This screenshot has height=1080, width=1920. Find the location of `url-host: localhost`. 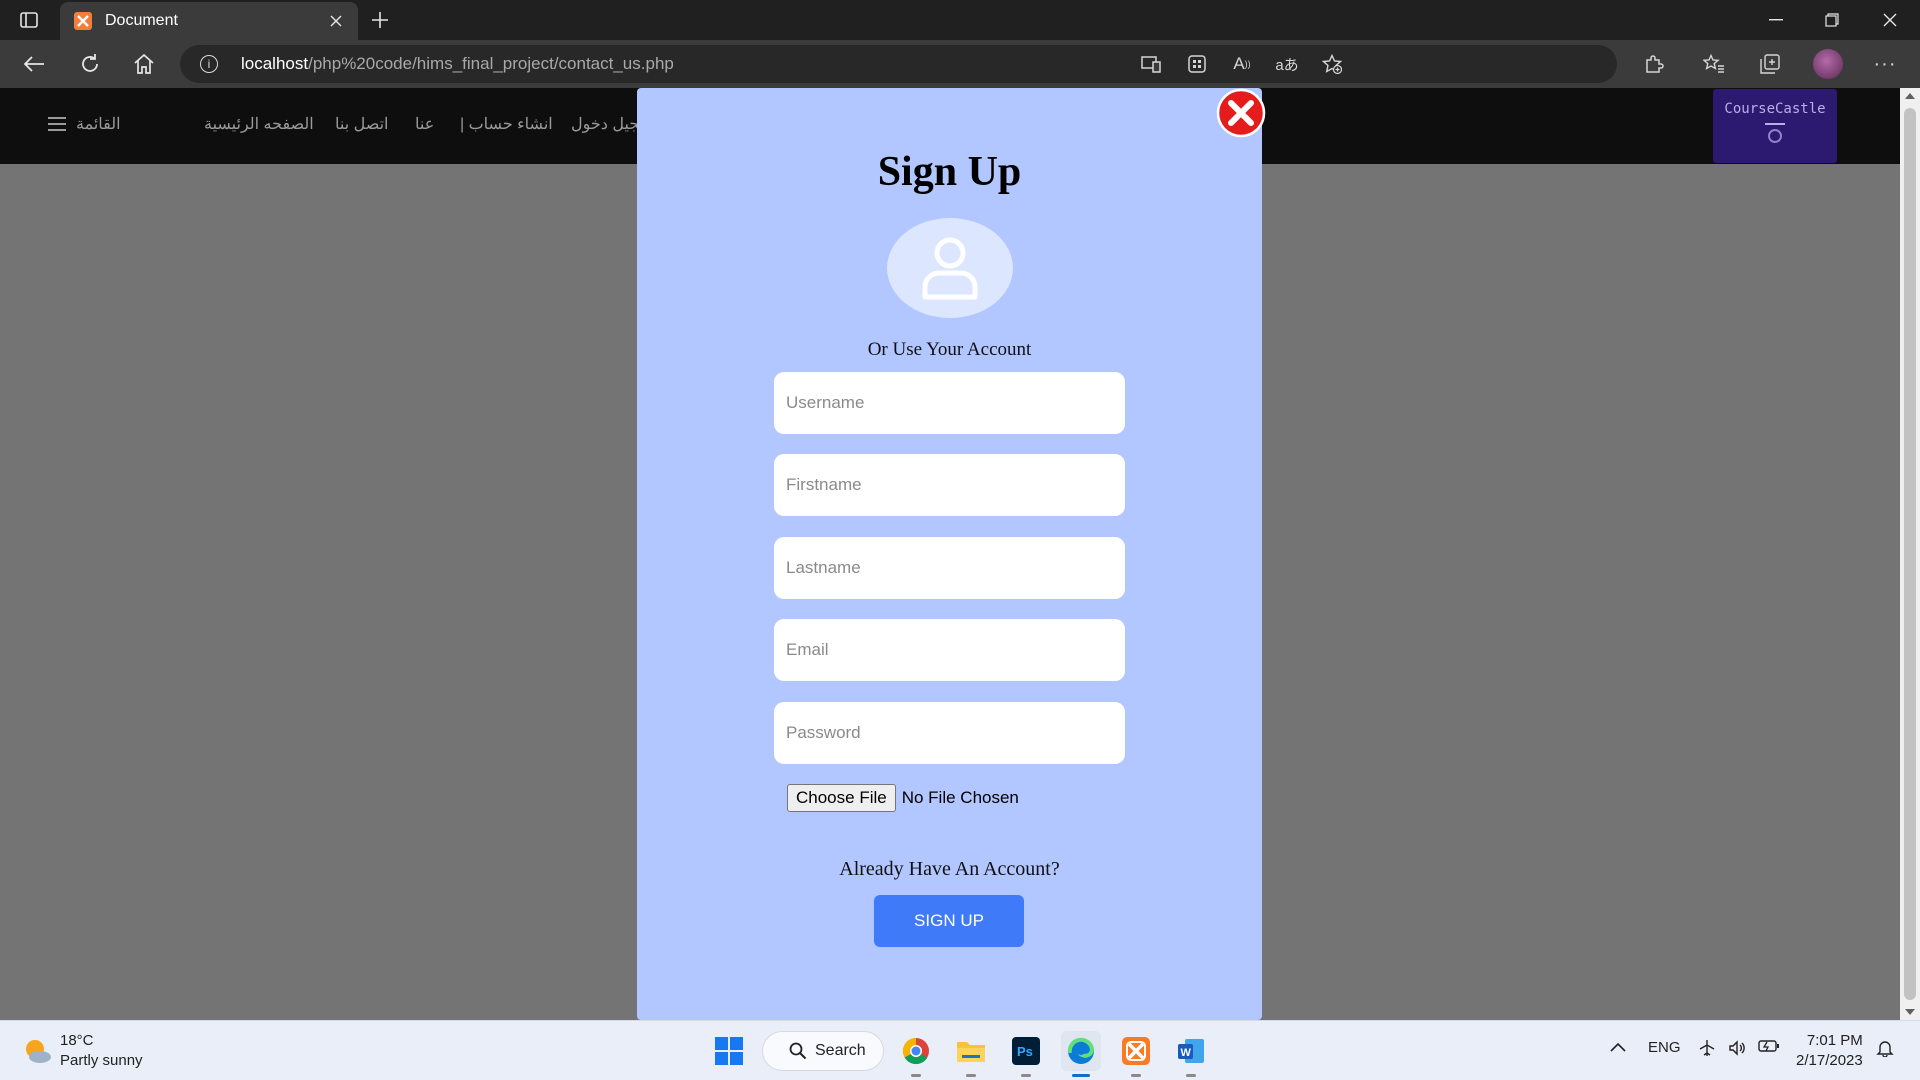

url-host: localhost is located at coordinates (275, 63).